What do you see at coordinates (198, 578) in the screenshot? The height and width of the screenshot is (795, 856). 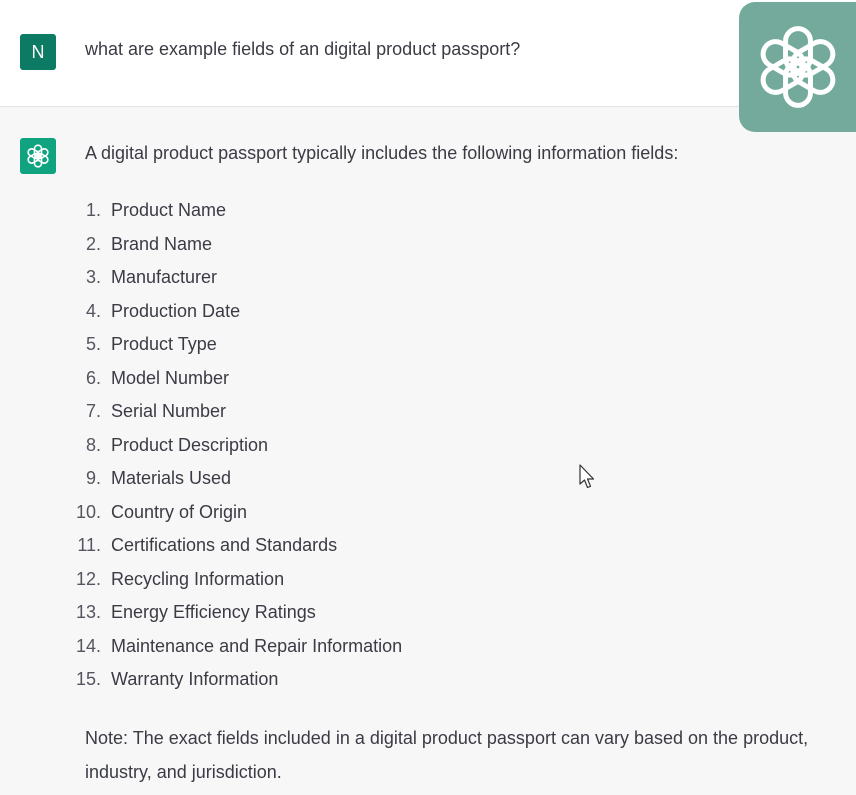 I see `list-item-label: Recycling Information` at bounding box center [198, 578].